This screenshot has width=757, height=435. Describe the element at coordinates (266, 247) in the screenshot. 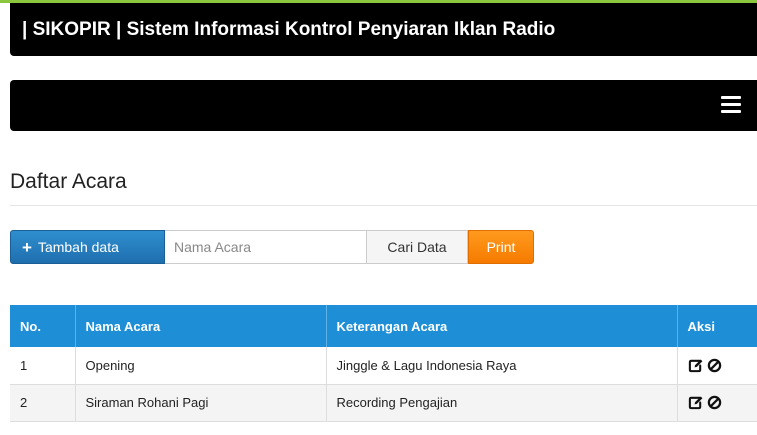

I see `search-input` at that location.